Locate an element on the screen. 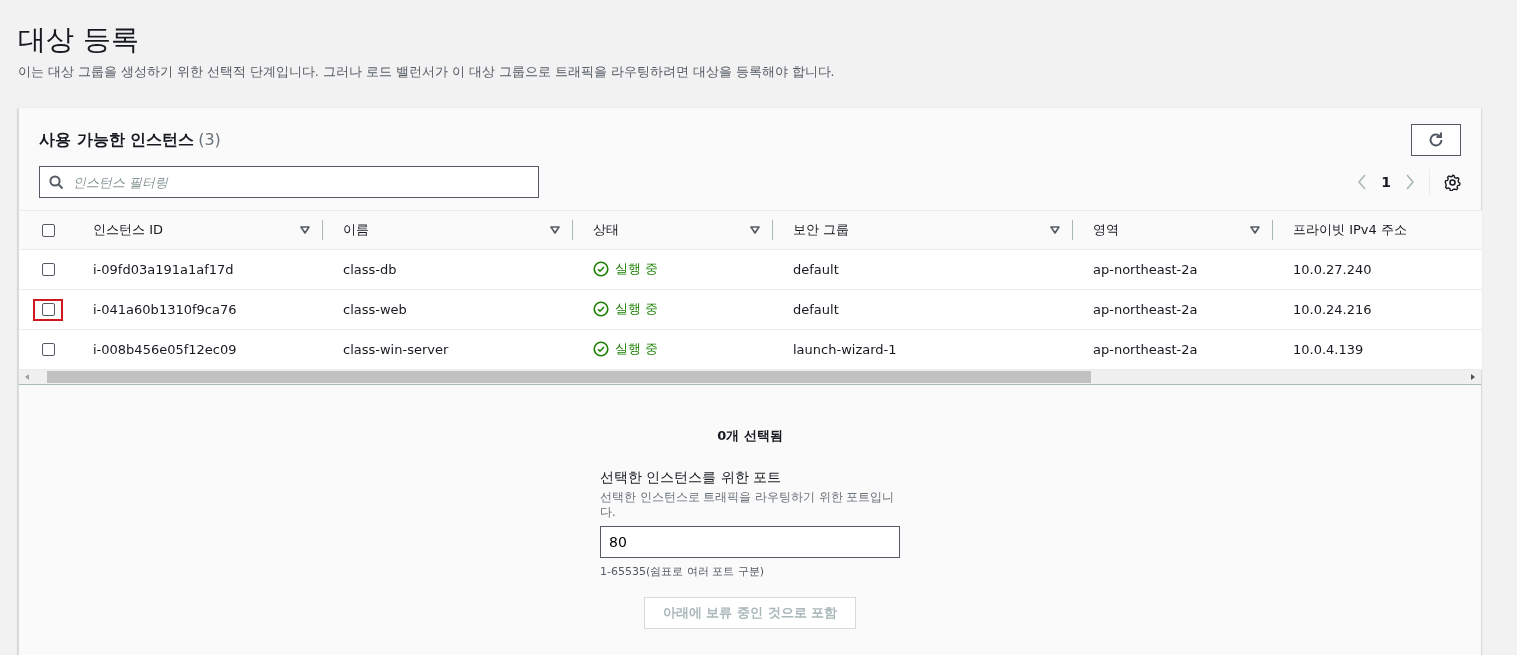  table-cell: i-09fd03a191a1af17d is located at coordinates (163, 269).